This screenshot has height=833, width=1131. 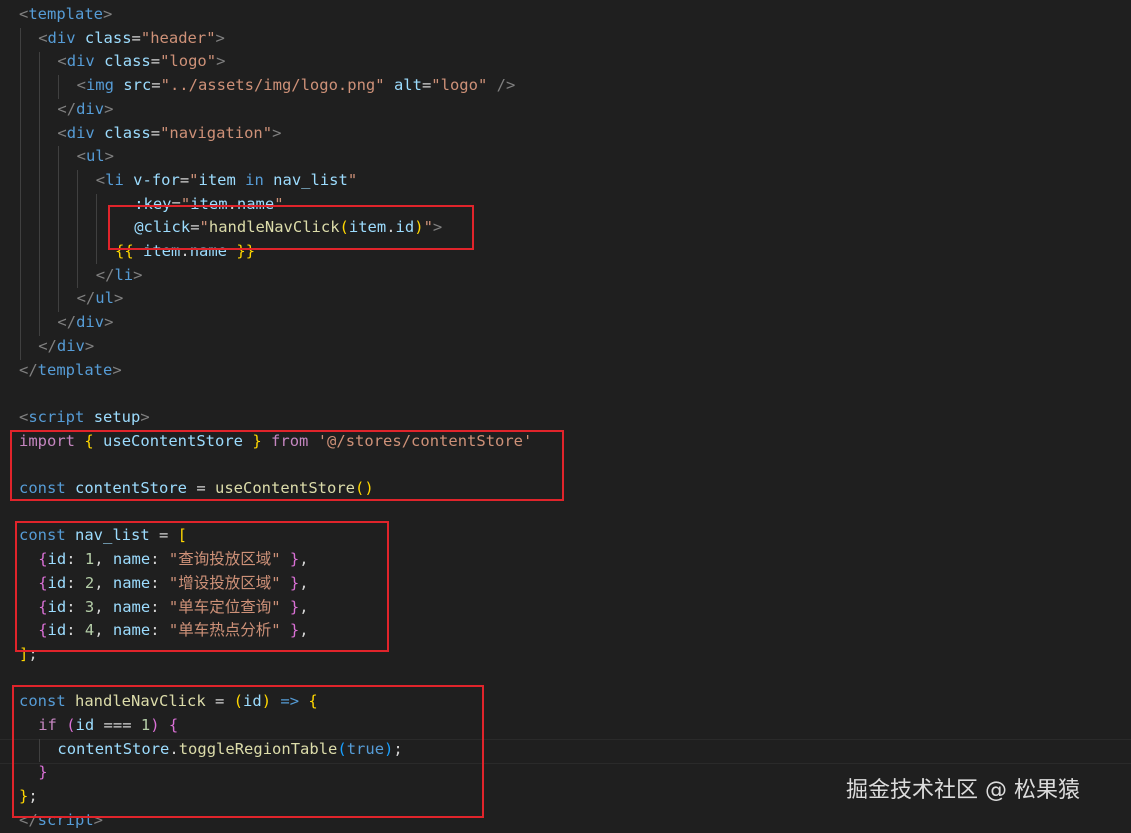 What do you see at coordinates (565, 39) in the screenshot?
I see `code-line: <div class="header">` at bounding box center [565, 39].